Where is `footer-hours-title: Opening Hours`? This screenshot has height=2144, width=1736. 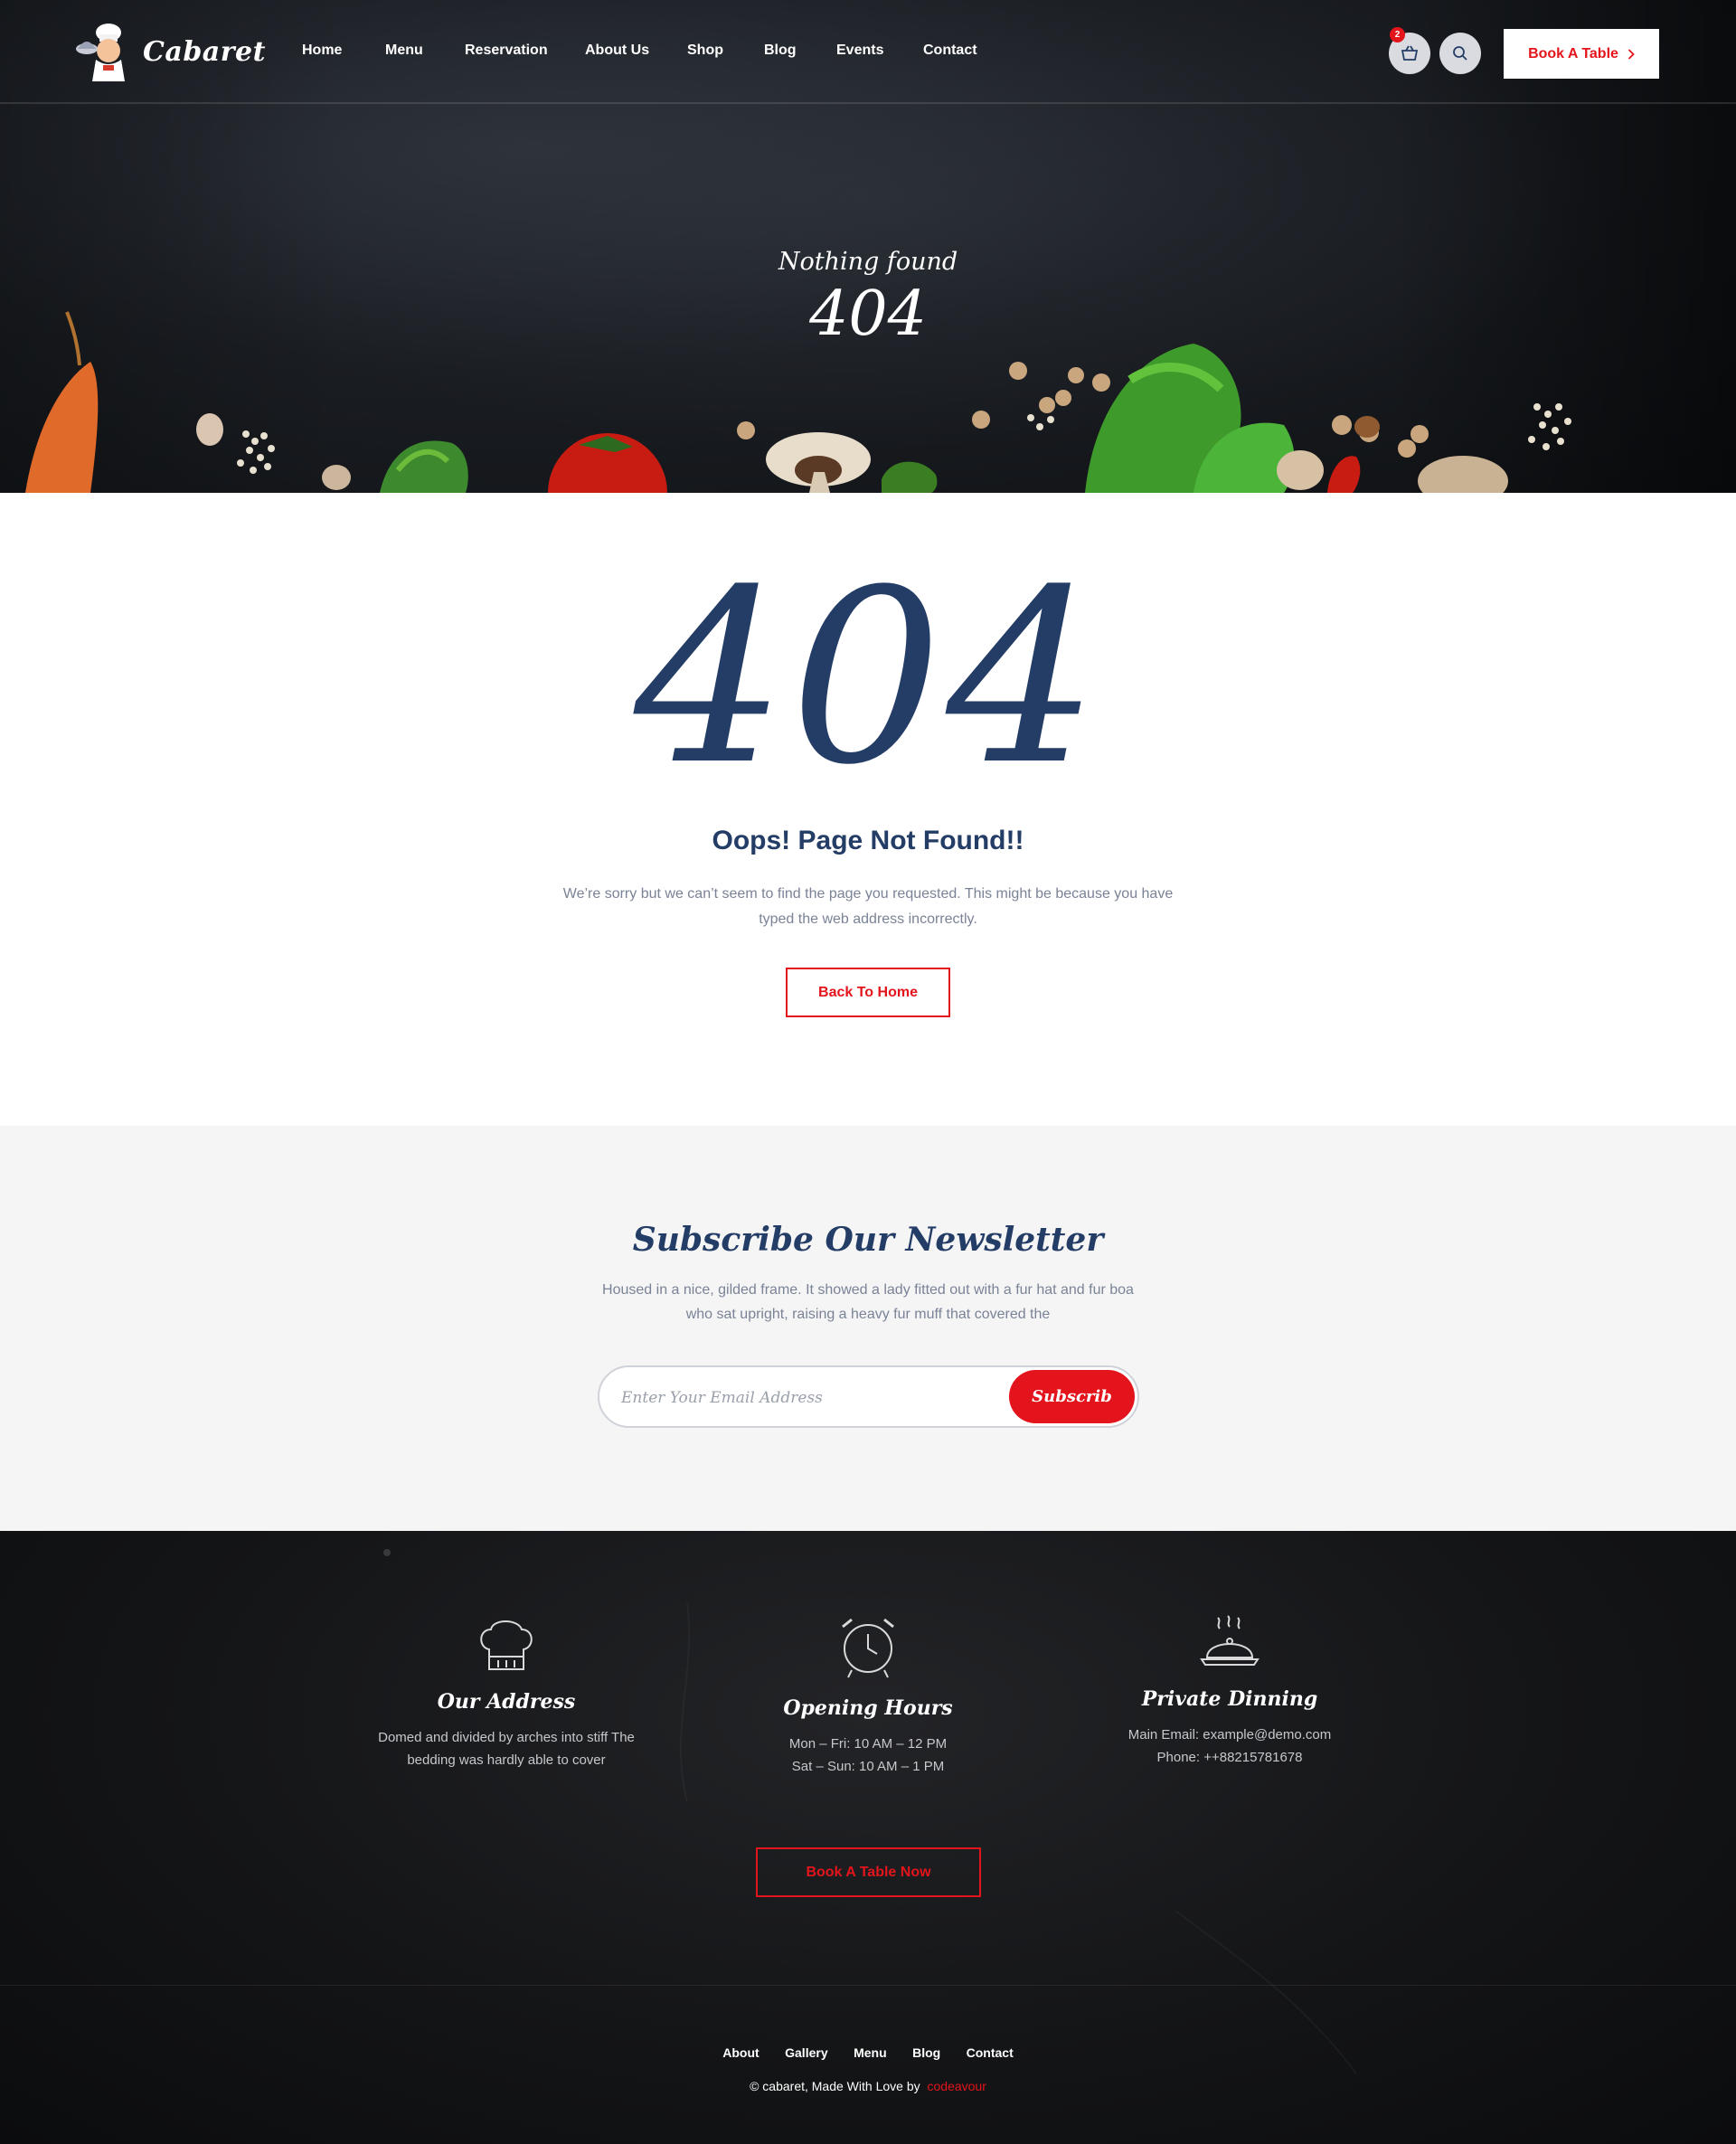
footer-hours-title: Opening Hours is located at coordinates (868, 1708).